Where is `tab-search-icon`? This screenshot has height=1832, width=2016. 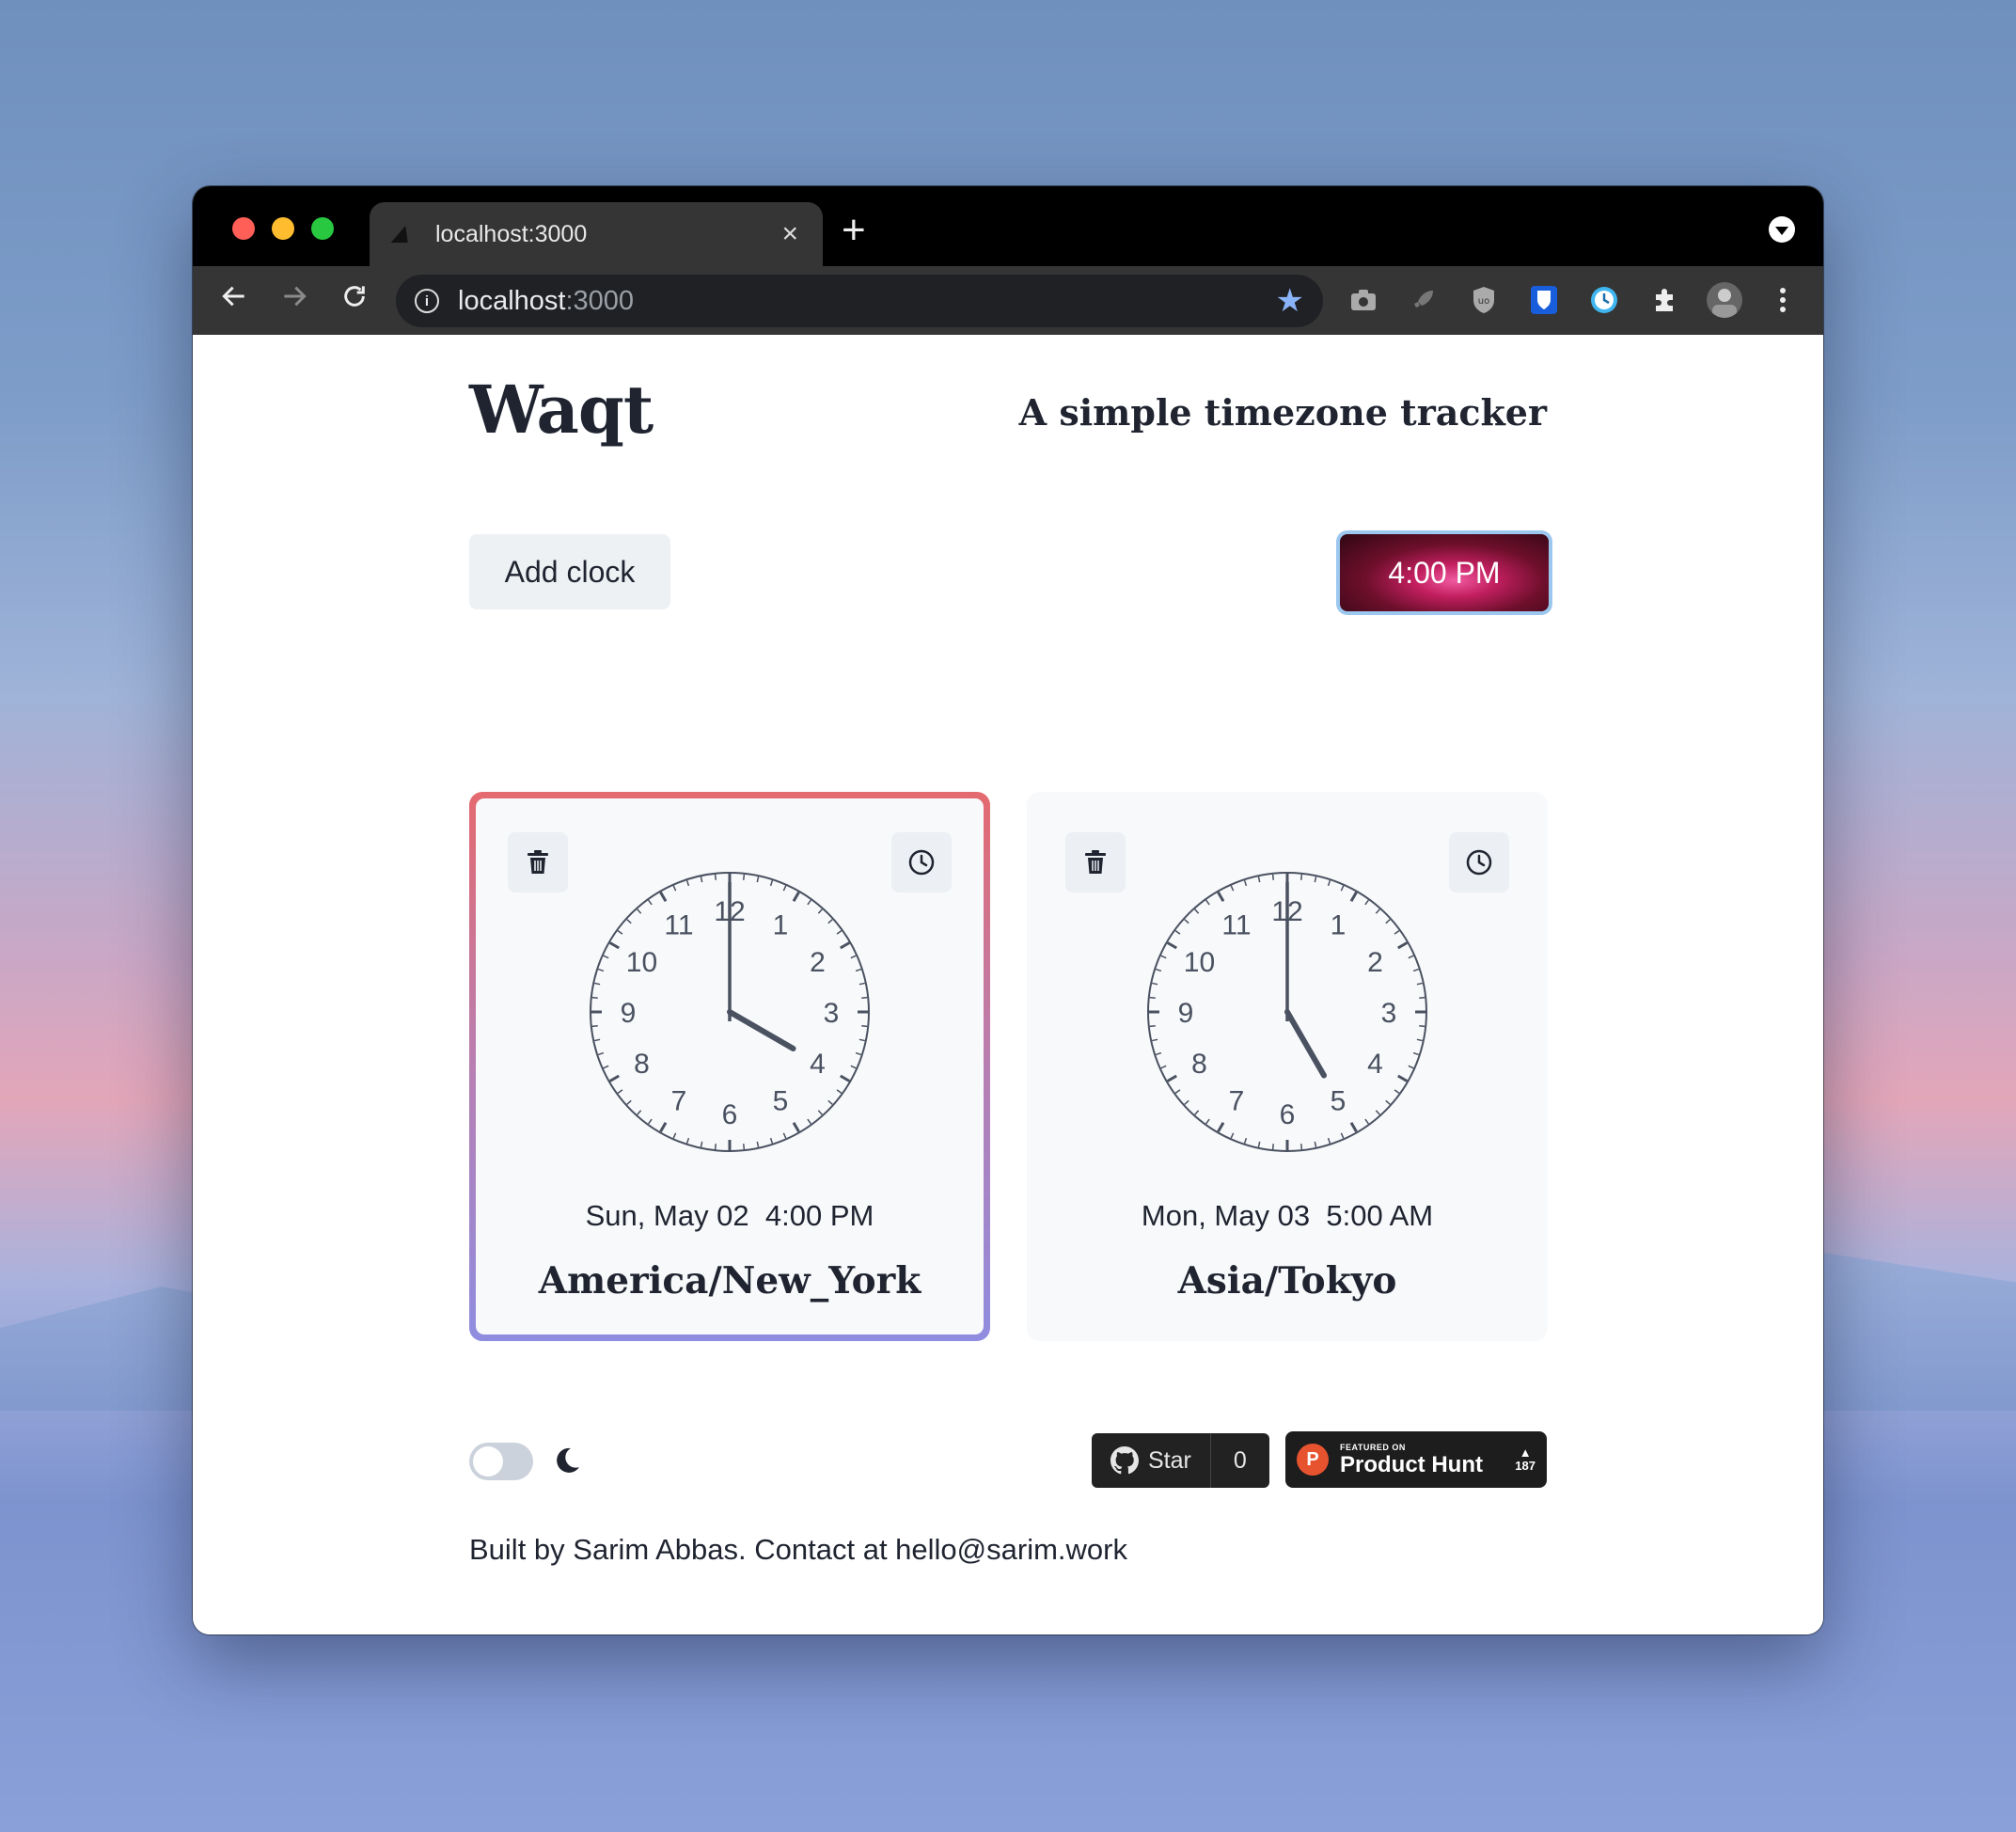 tab-search-icon is located at coordinates (1782, 230).